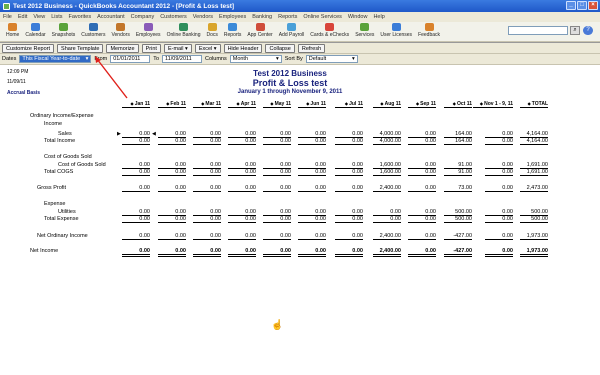 The width and height of the screenshot is (600, 375). Describe the element at coordinates (39, 17) in the screenshot. I see `menu-view: View` at that location.